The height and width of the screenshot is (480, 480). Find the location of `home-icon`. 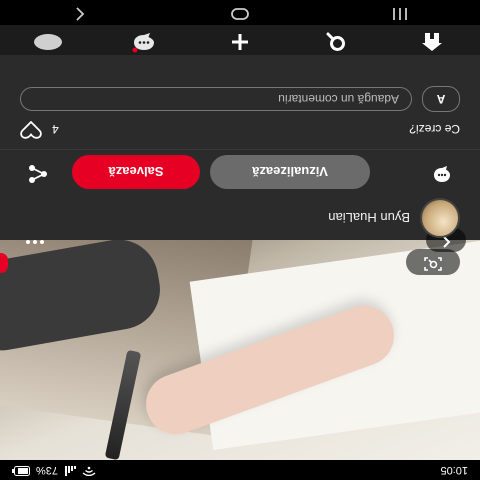

home-icon is located at coordinates (432, 40).